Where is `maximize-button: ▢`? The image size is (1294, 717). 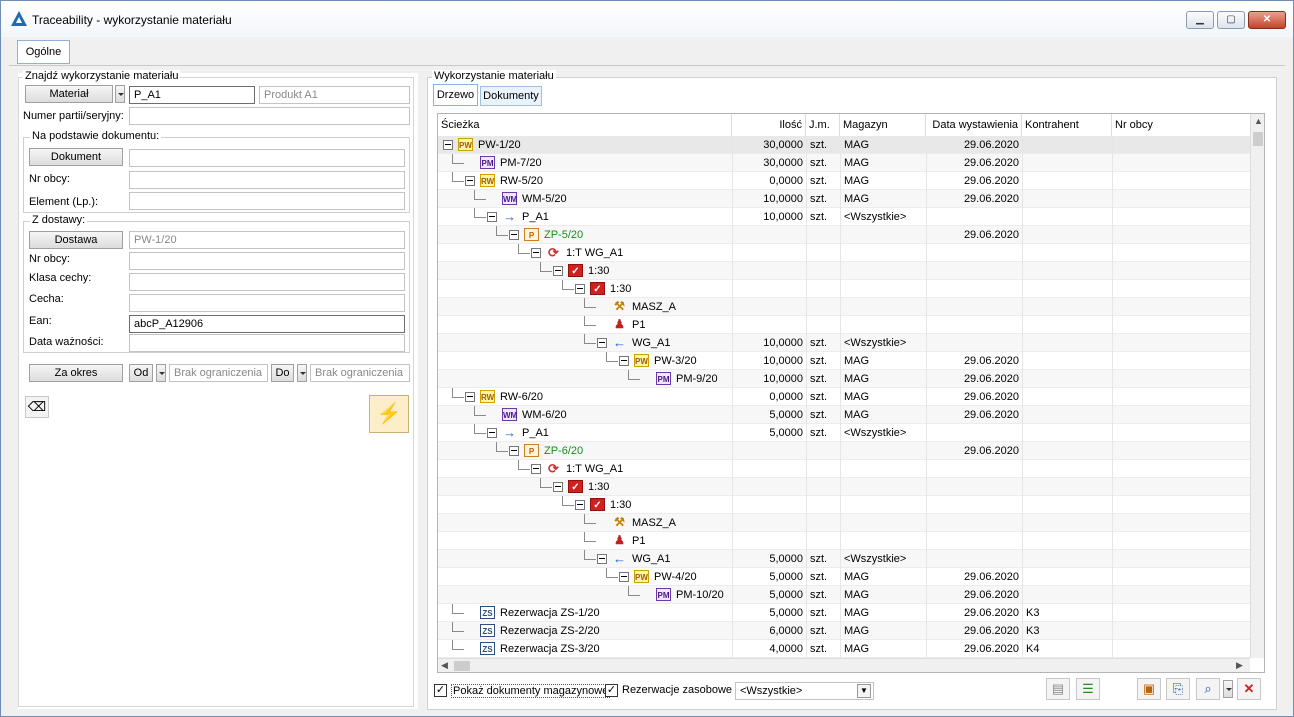
maximize-button: ▢ is located at coordinates (1231, 20).